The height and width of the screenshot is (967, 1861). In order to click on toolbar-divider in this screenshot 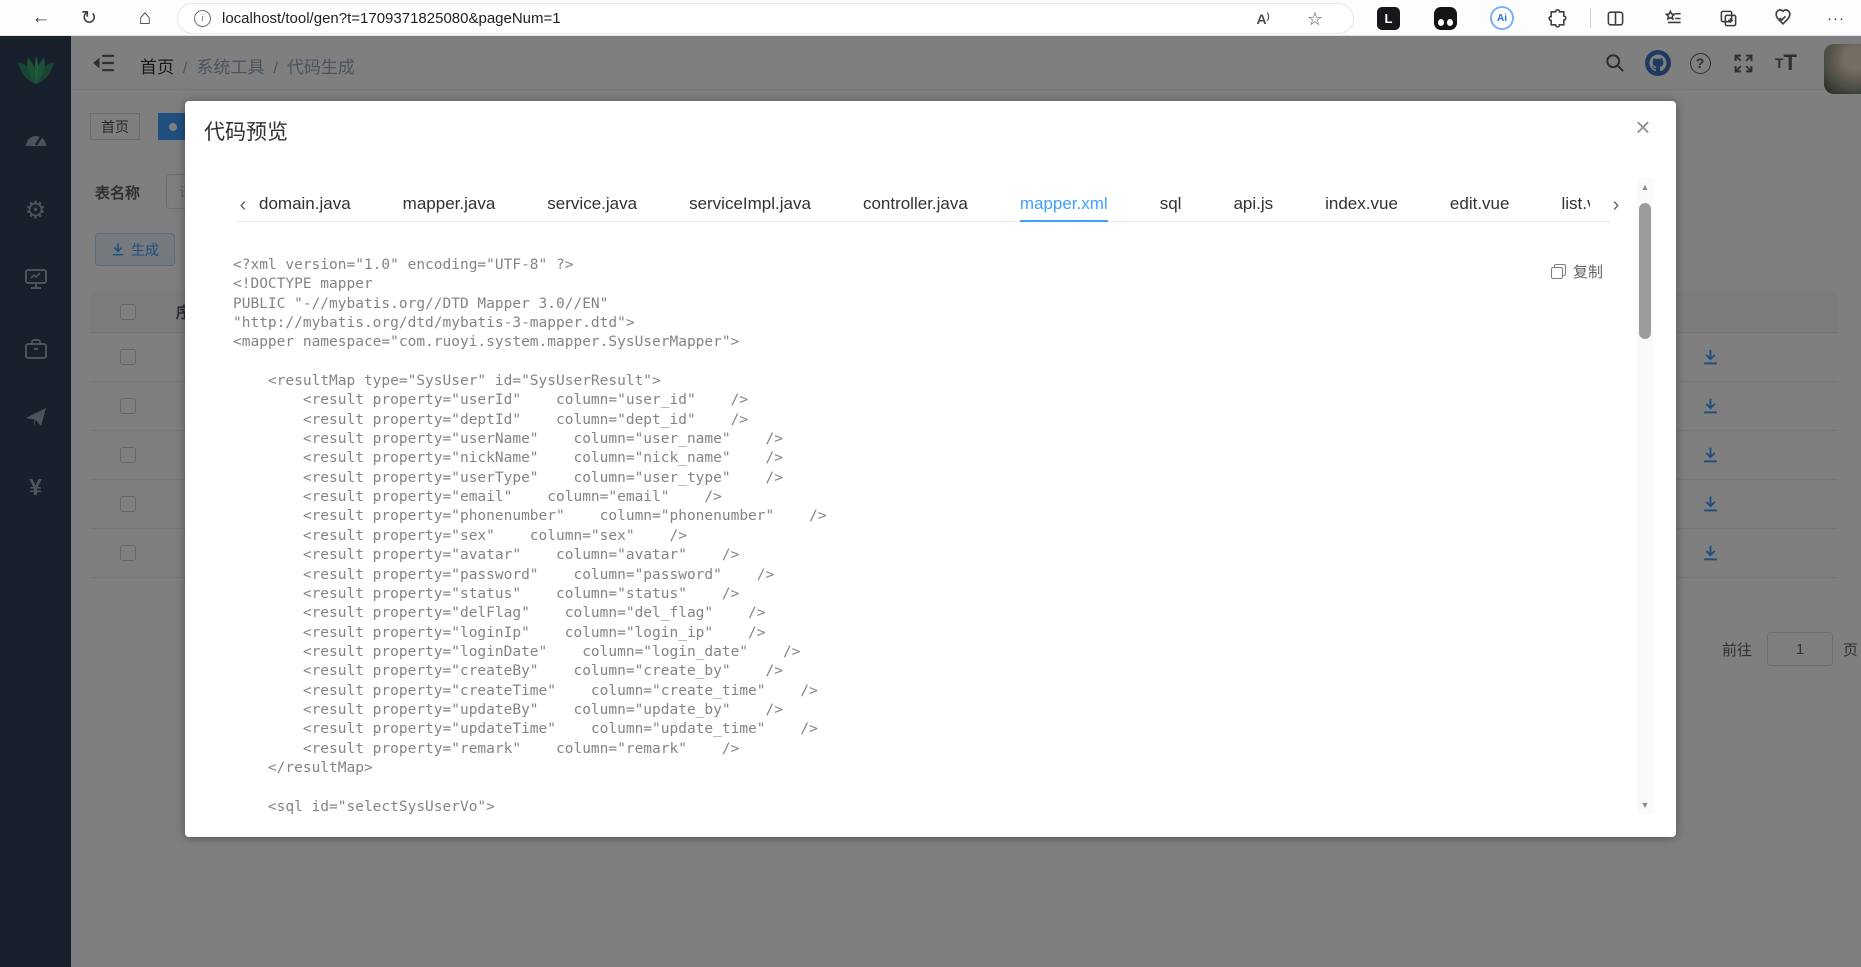, I will do `click(1590, 18)`.